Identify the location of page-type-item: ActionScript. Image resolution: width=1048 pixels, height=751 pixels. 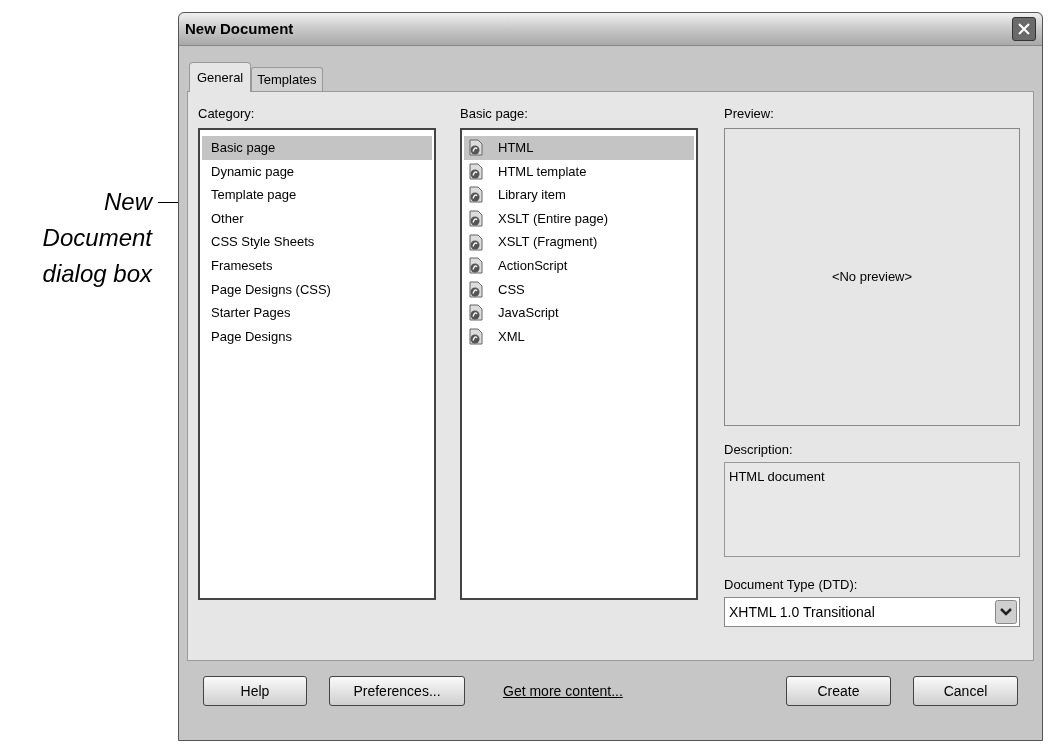
(579, 265).